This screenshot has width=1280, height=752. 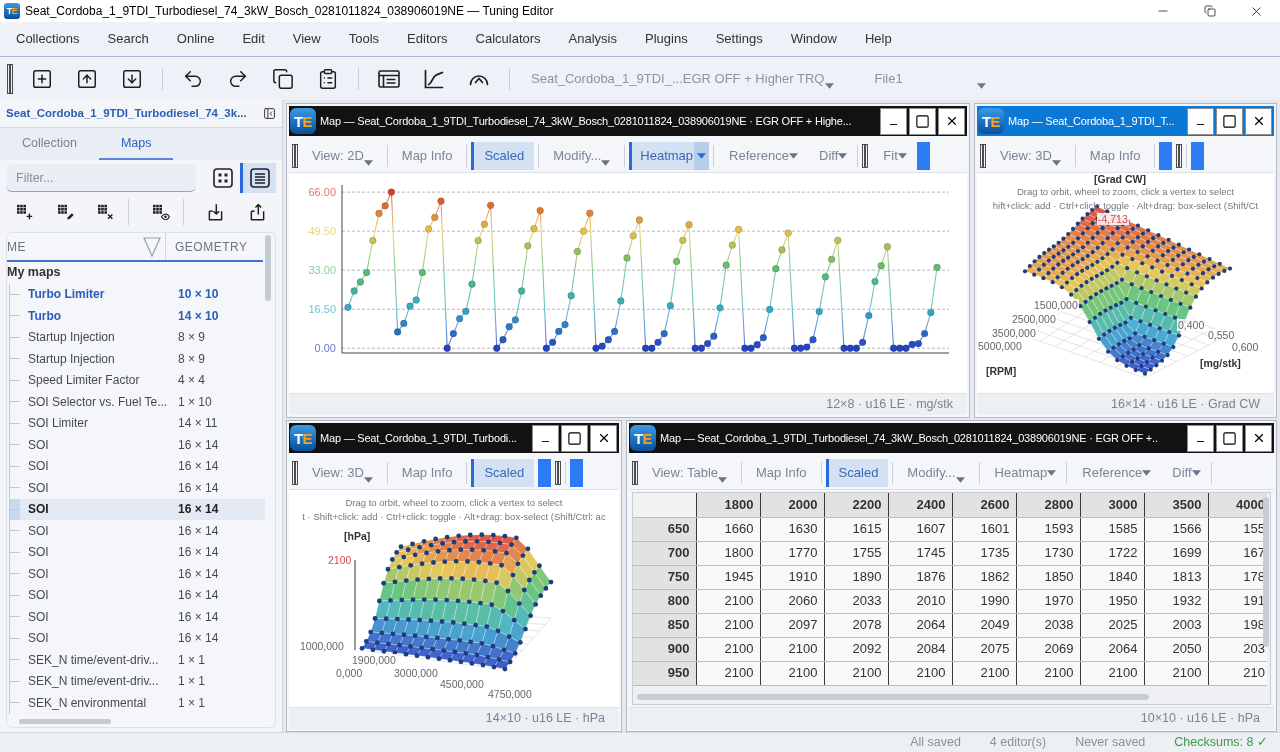 What do you see at coordinates (195, 39) in the screenshot?
I see `menu-item: Online` at bounding box center [195, 39].